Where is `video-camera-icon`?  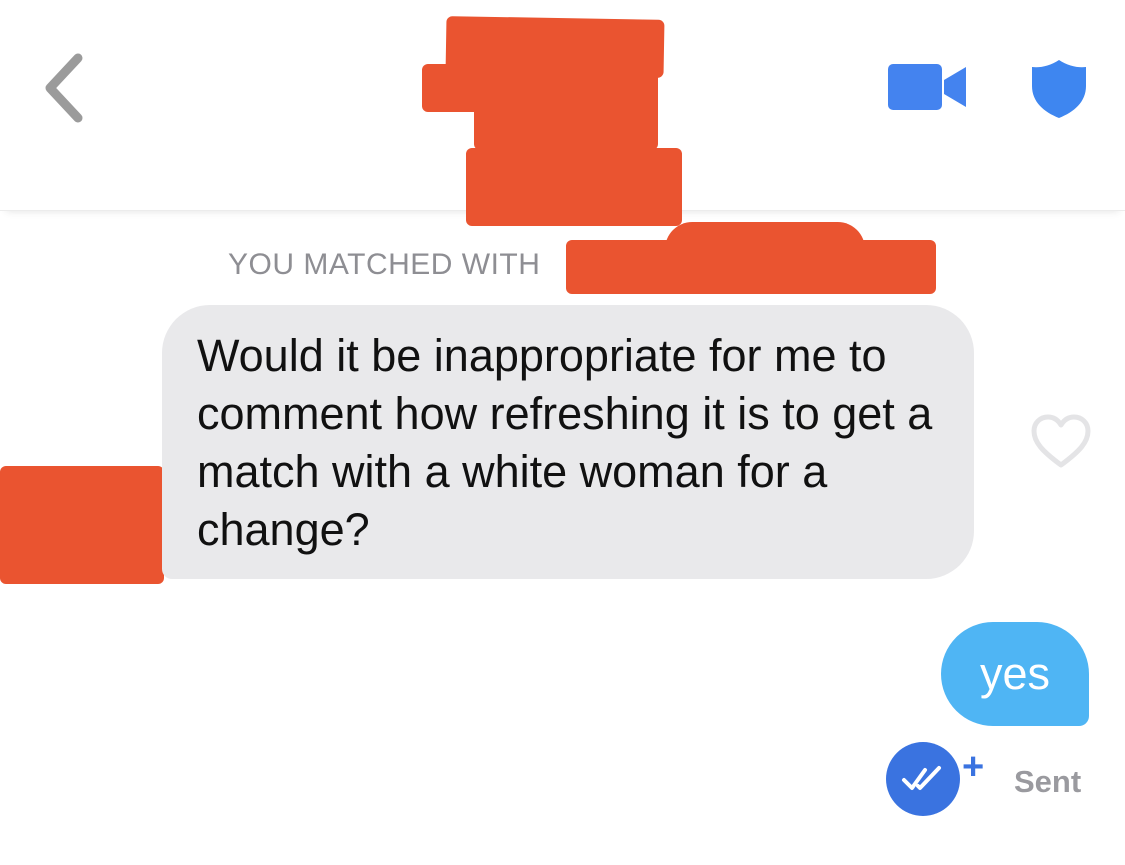
video-camera-icon is located at coordinates (927, 87).